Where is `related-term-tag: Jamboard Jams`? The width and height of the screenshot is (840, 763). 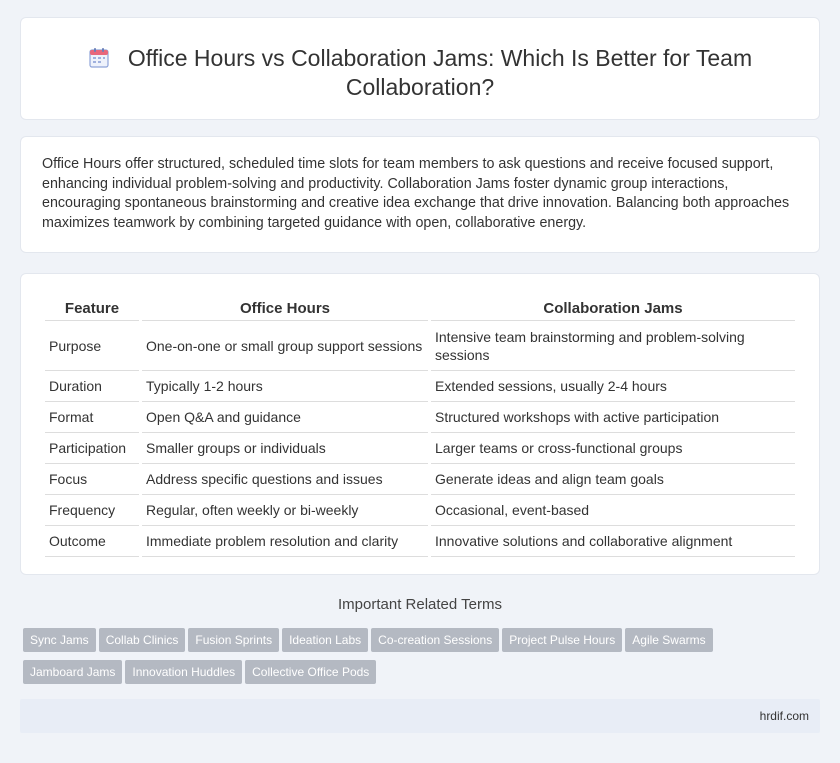 related-term-tag: Jamboard Jams is located at coordinates (73, 672).